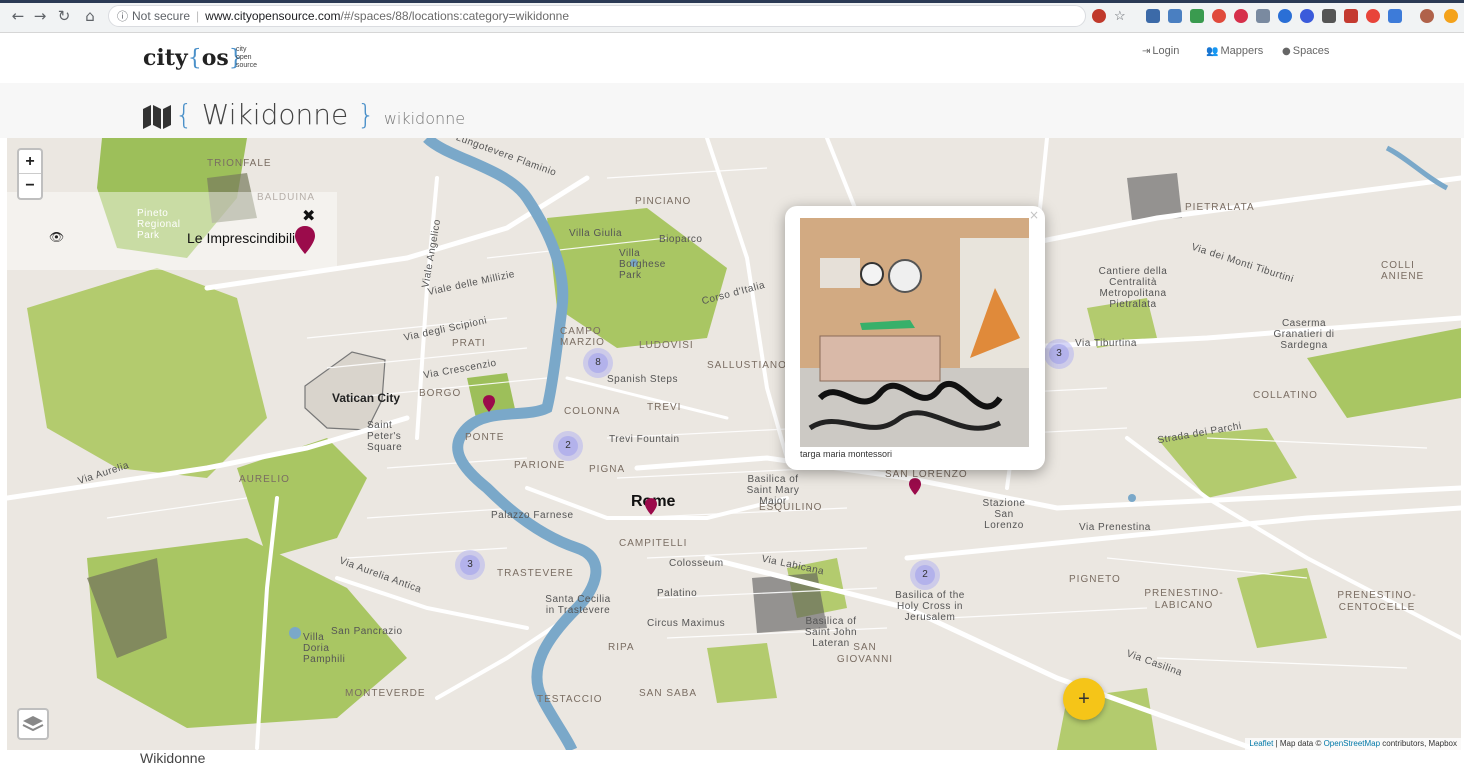 This screenshot has width=1464, height=766. I want to click on chrome-menu-icon, so click(1451, 16).